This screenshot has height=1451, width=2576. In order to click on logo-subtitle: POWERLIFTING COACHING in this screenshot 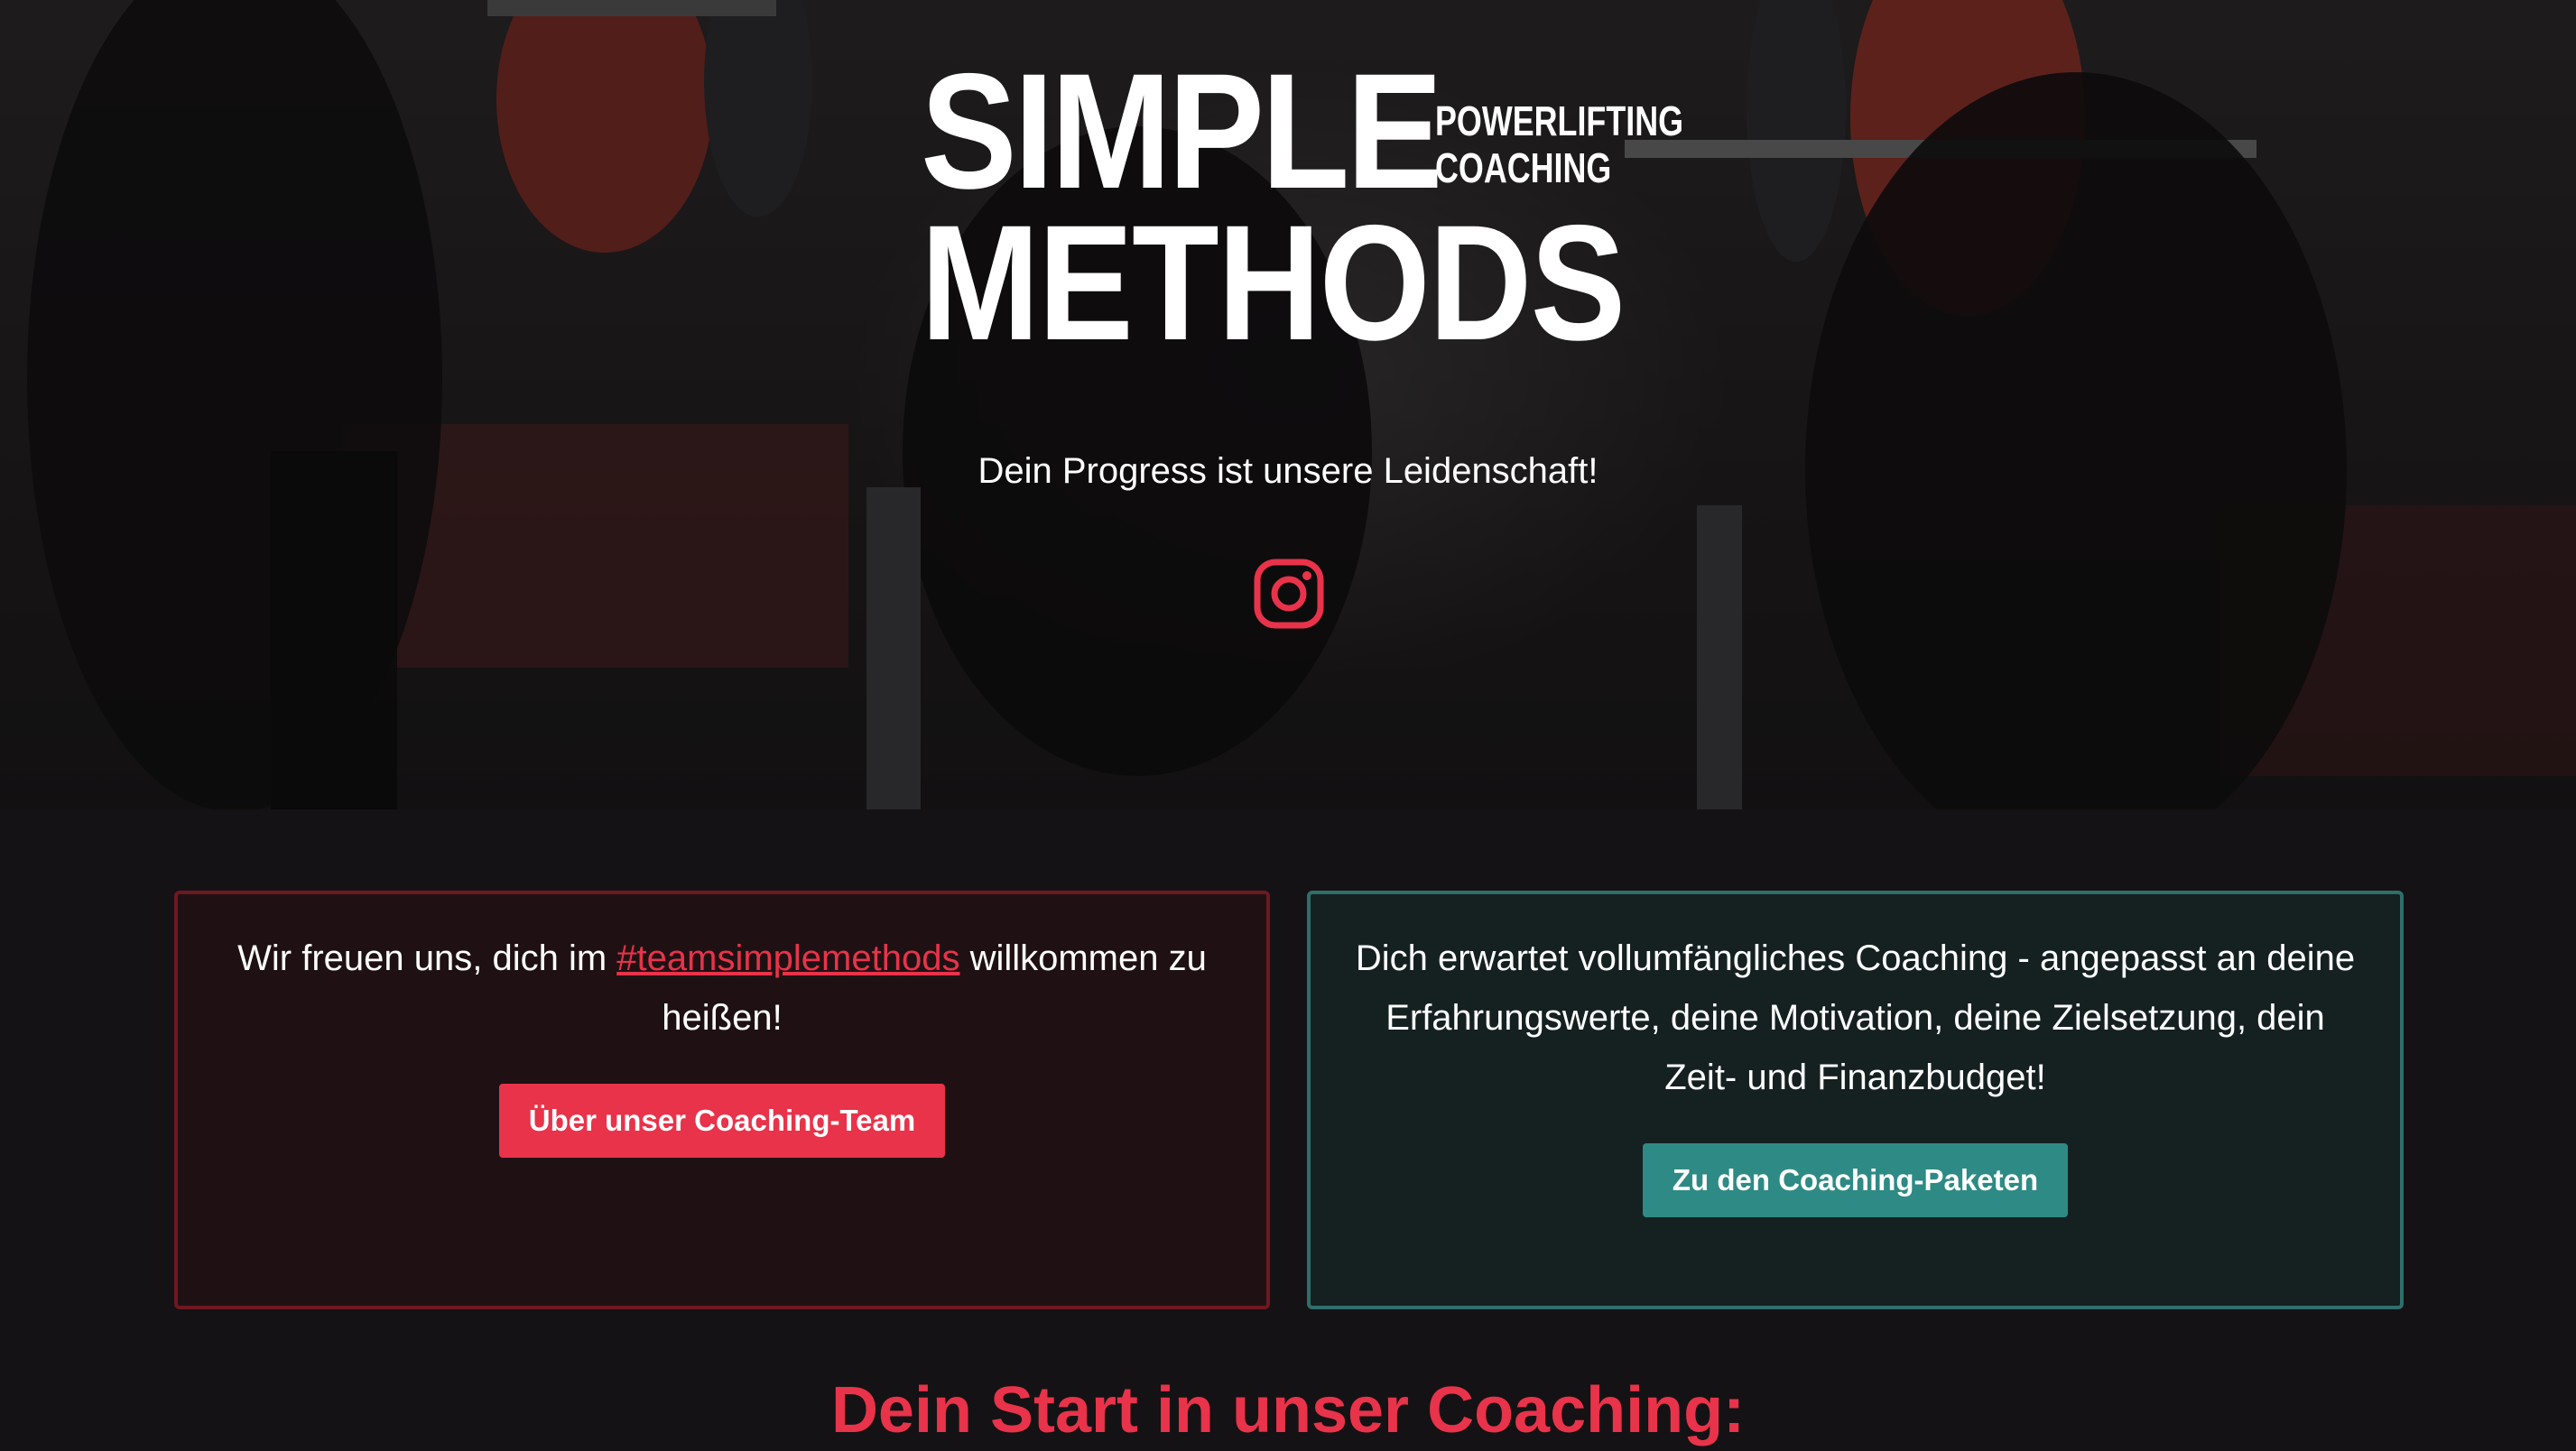, I will do `click(1559, 144)`.